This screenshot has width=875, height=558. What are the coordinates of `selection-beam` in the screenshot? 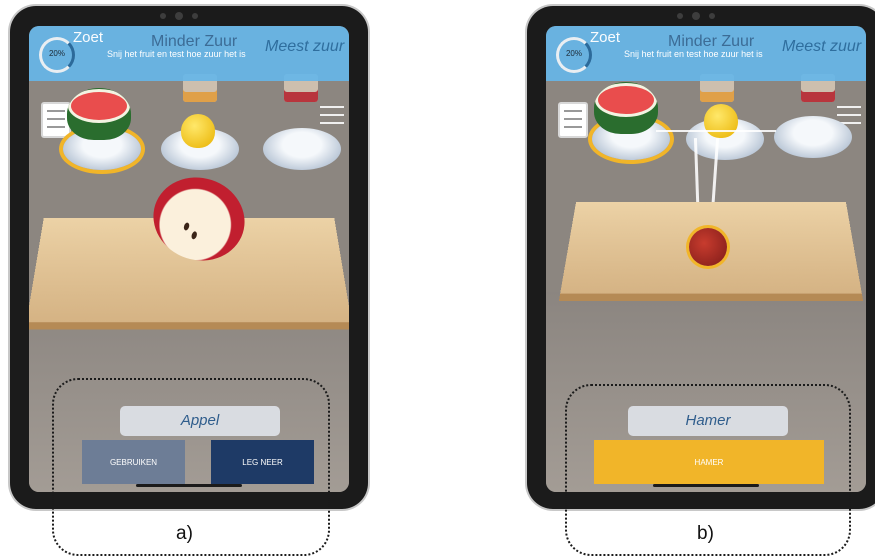 It's located at (716, 131).